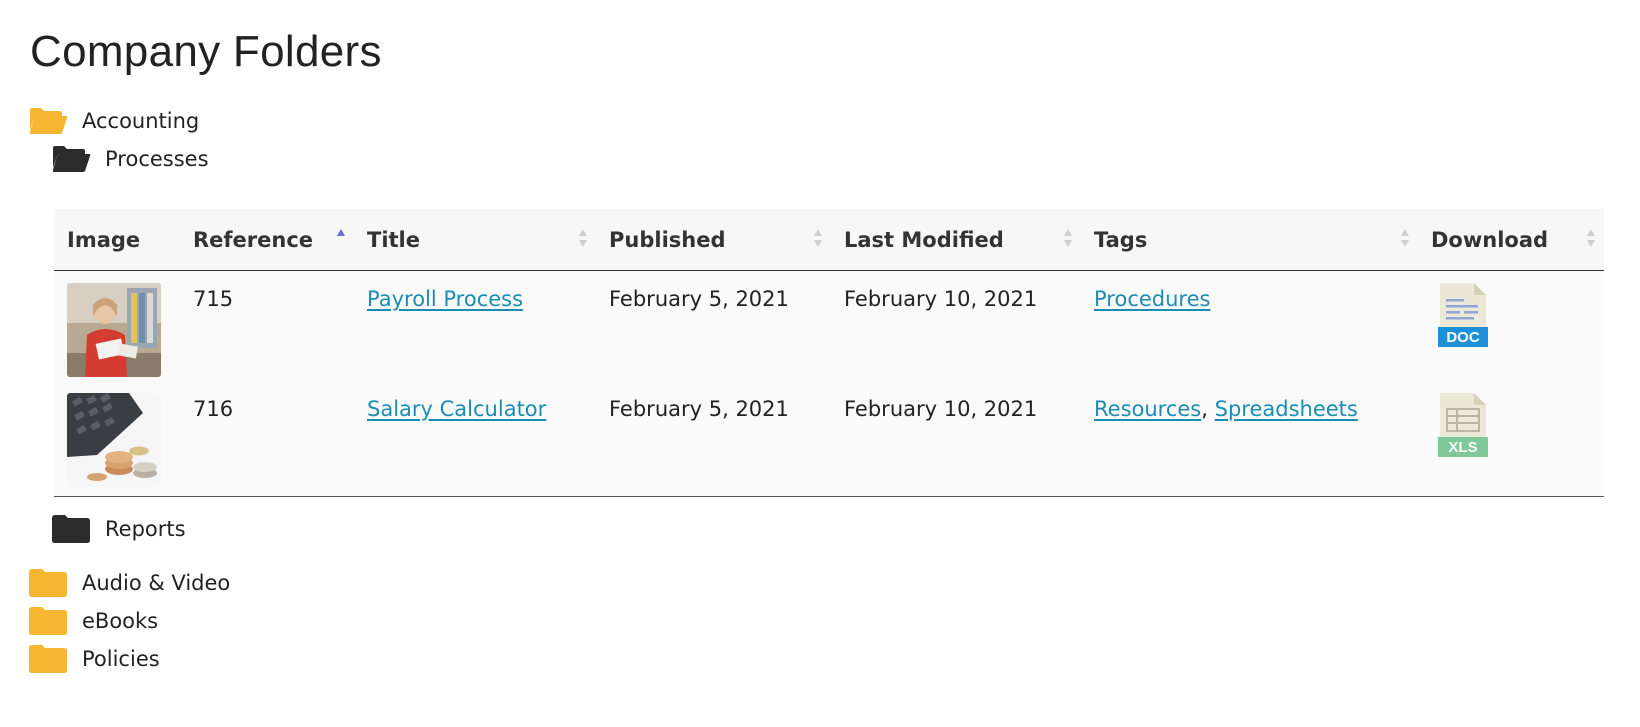 The height and width of the screenshot is (727, 1640). I want to click on folder-label: Reports, so click(145, 529).